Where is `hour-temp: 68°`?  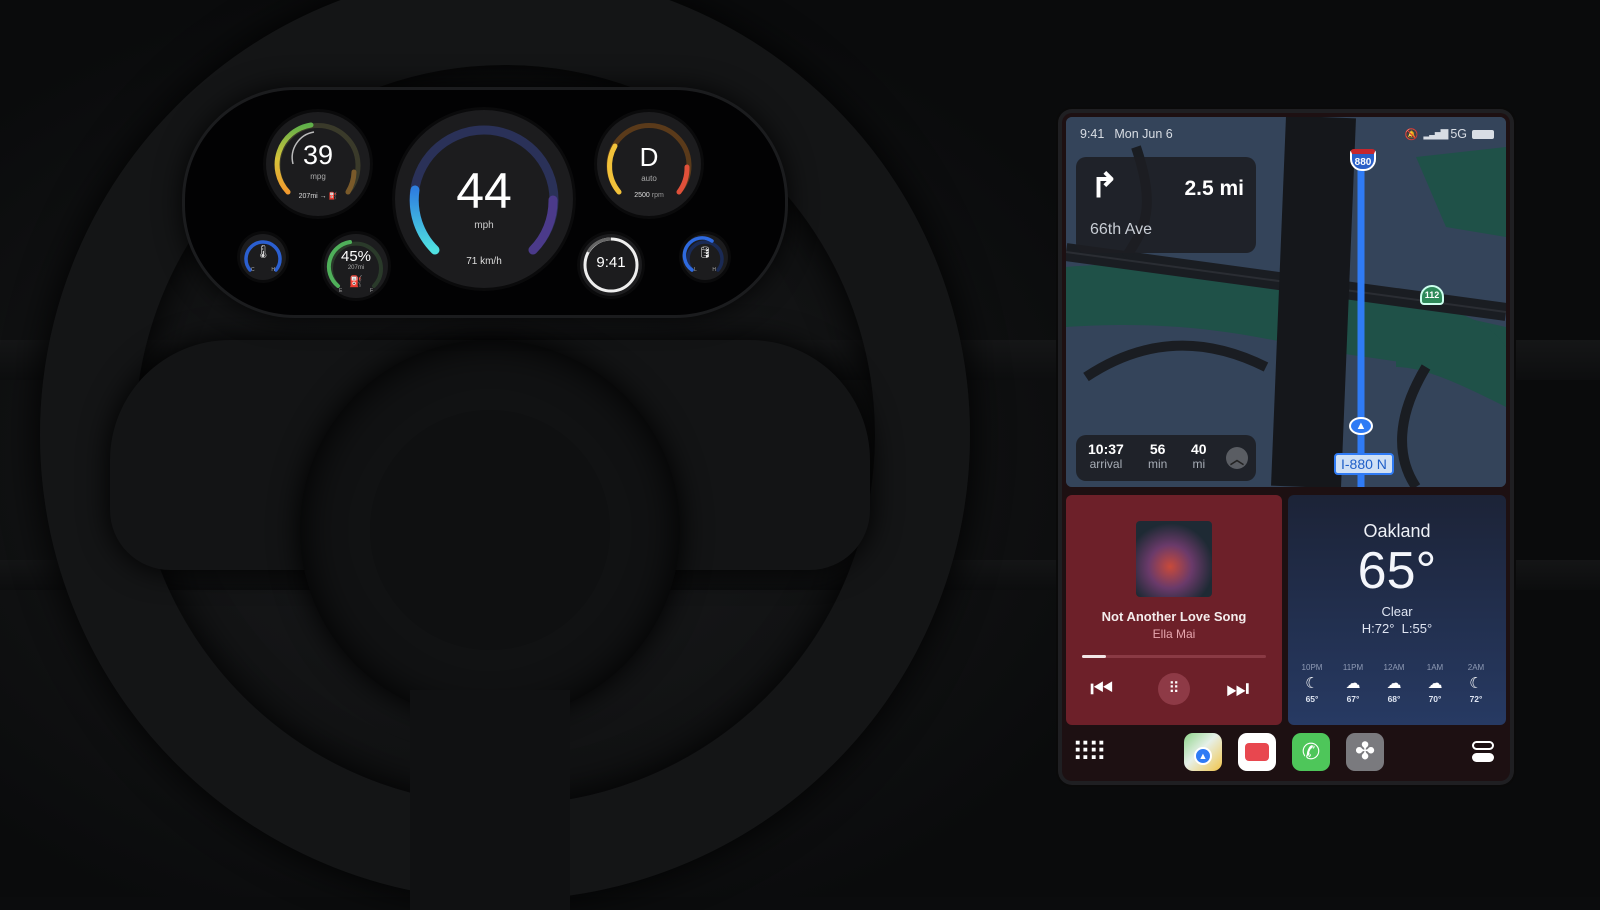
hour-temp: 68° is located at coordinates (1394, 699).